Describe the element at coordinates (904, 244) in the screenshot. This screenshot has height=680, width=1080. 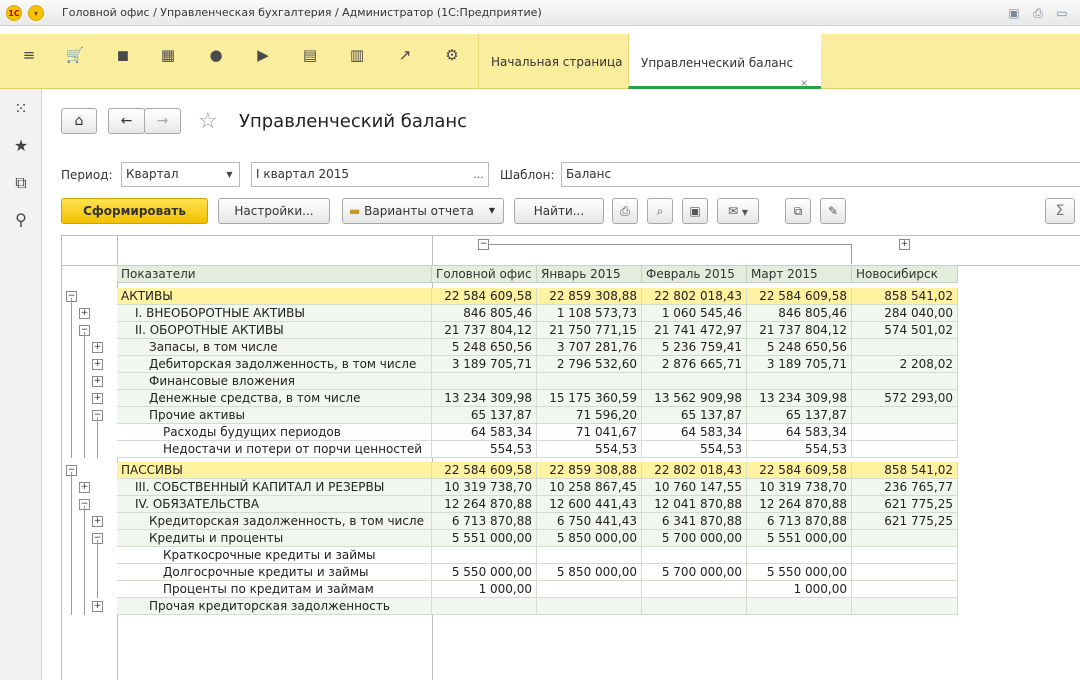
I see `expand-column-group-icon: +` at that location.